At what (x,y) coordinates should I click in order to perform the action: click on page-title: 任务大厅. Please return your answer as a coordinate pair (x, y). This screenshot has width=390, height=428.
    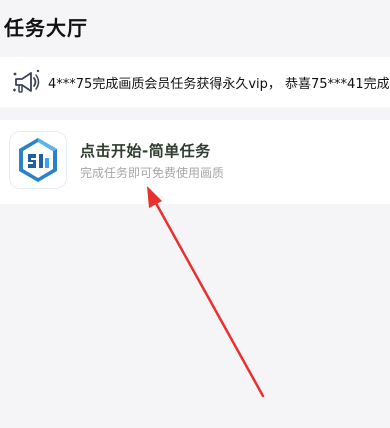
    Looking at the image, I should click on (46, 28).